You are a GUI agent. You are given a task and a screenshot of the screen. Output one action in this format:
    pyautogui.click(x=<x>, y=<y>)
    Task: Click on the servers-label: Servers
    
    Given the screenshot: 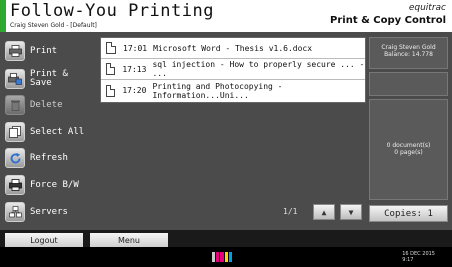 What is the action you would take?
    pyautogui.click(x=49, y=211)
    